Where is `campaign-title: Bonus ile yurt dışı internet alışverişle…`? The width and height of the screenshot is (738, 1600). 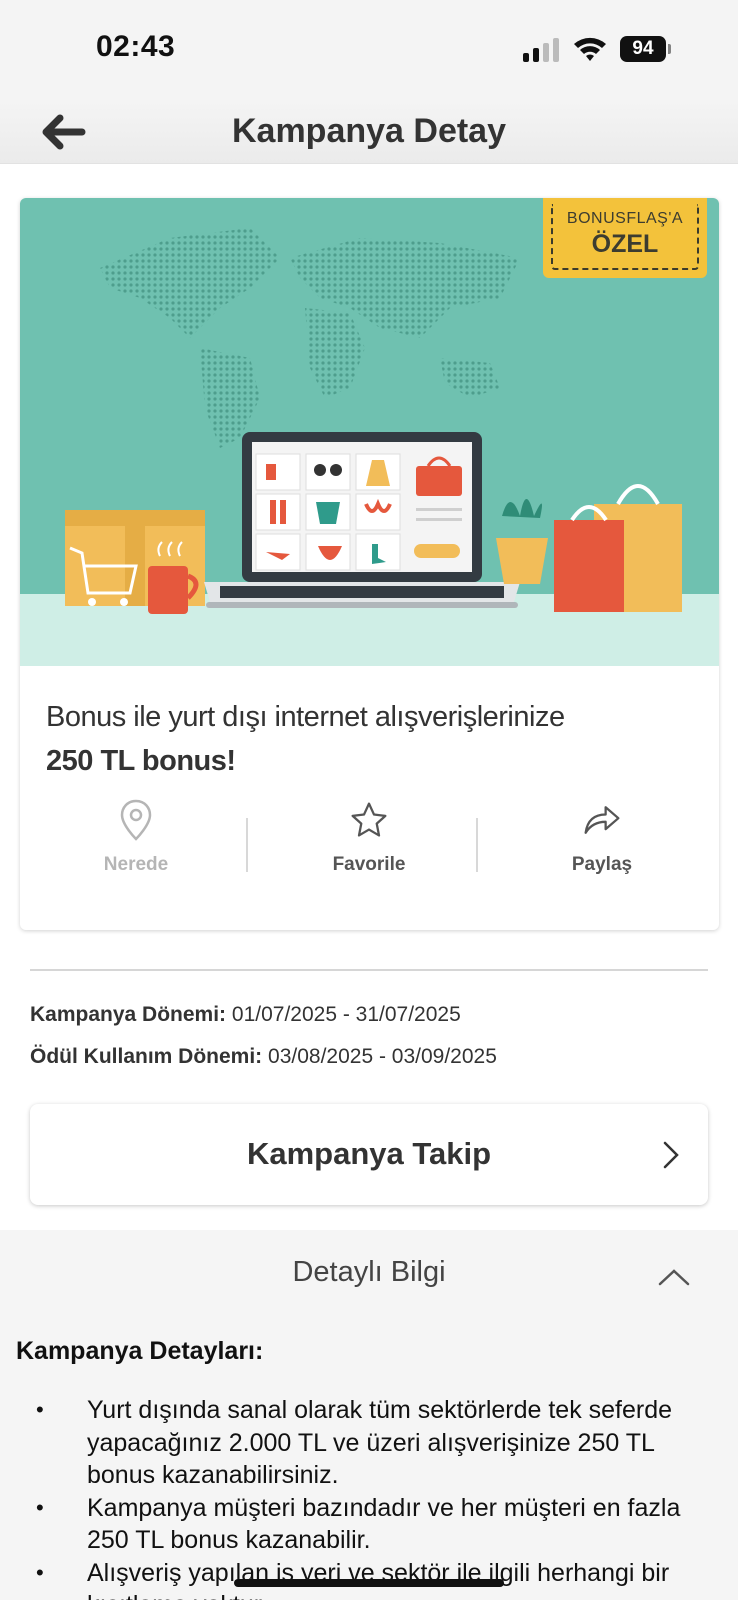 campaign-title: Bonus ile yurt dışı internet alışverişle… is located at coordinates (305, 717).